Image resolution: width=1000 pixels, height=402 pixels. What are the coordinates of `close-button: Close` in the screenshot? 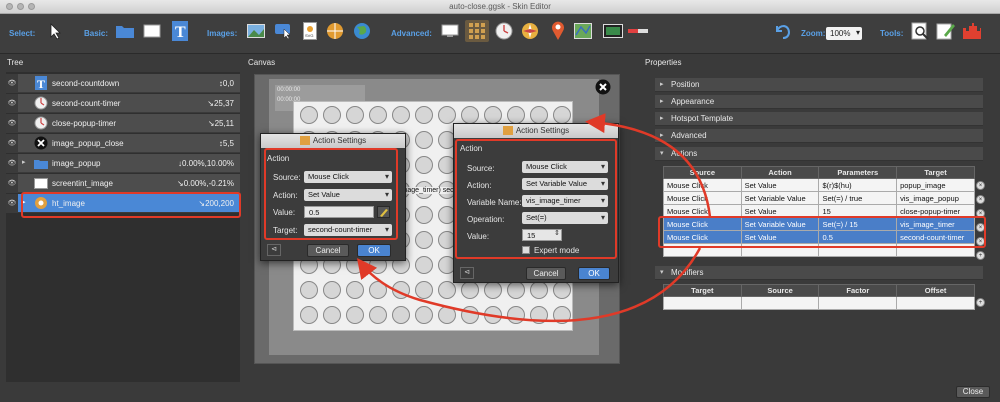 It's located at (973, 392).